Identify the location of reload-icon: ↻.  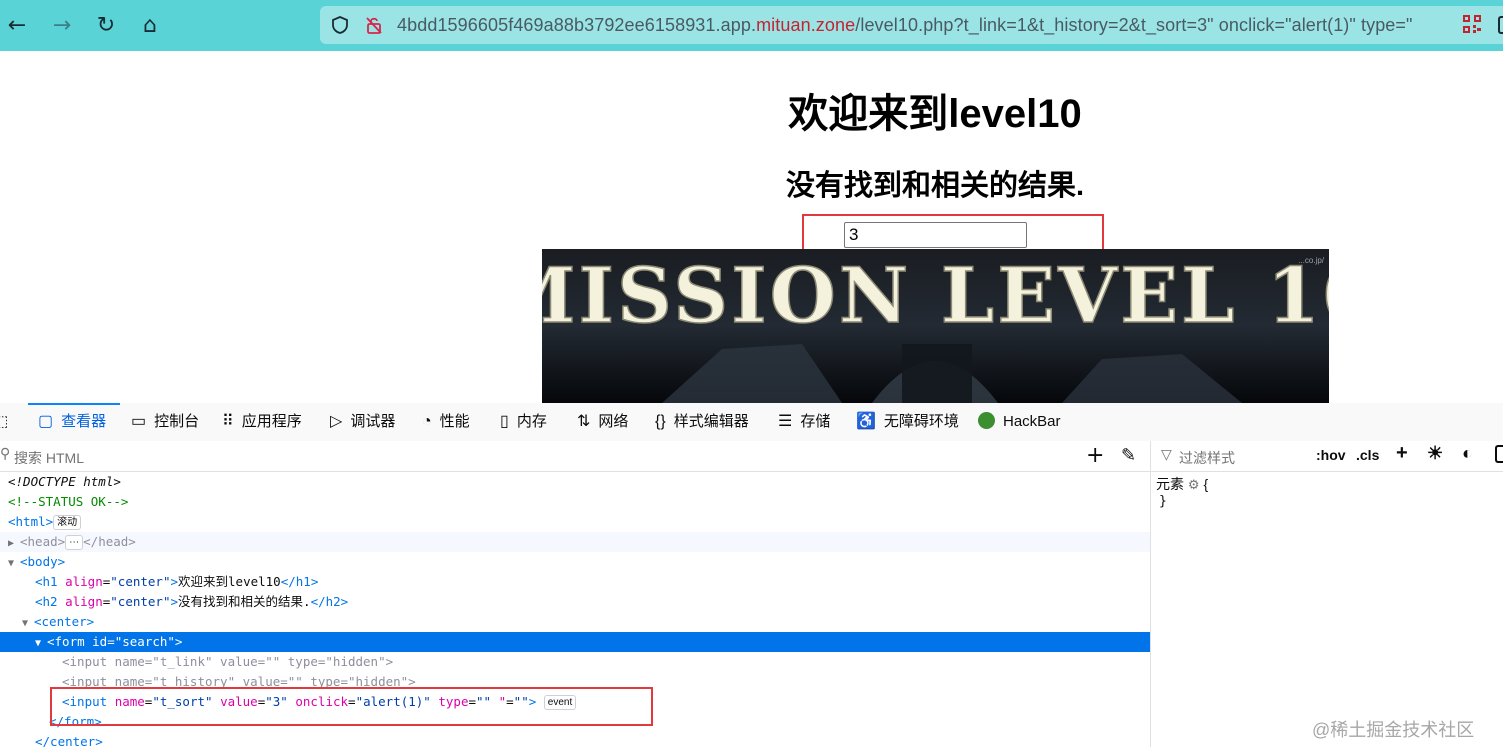
(106, 26).